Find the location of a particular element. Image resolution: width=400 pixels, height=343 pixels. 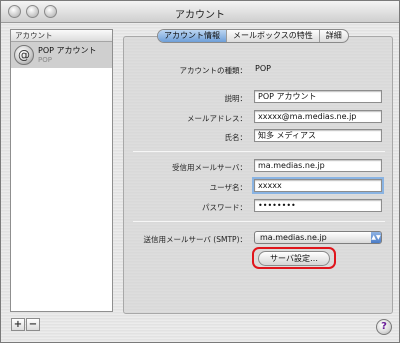

title-bar: アカウント is located at coordinates (200, 12).